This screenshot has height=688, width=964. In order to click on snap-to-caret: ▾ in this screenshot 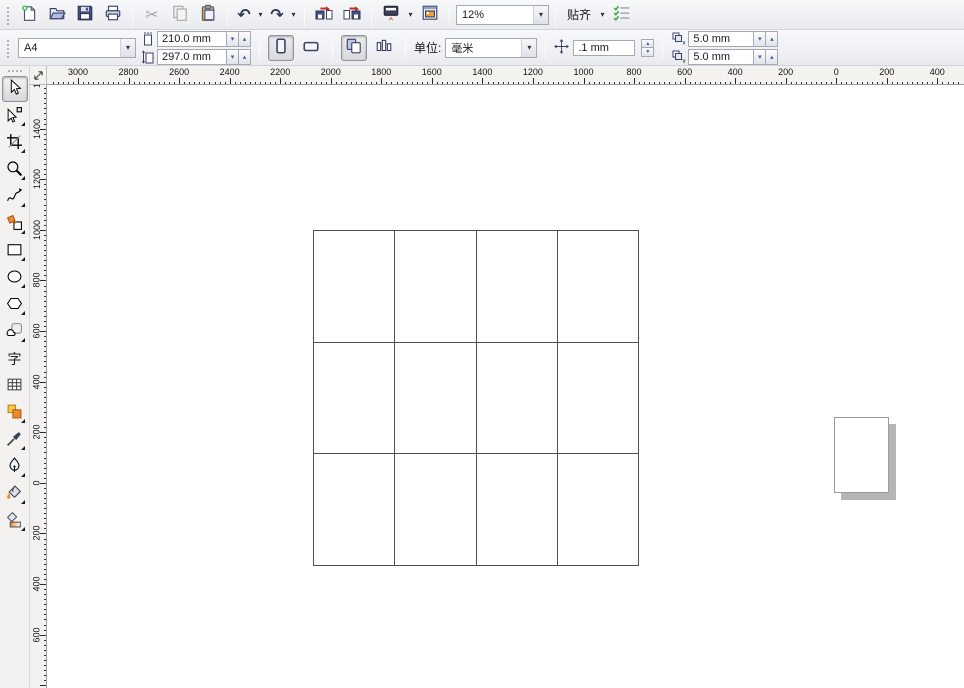, I will do `click(602, 14)`.